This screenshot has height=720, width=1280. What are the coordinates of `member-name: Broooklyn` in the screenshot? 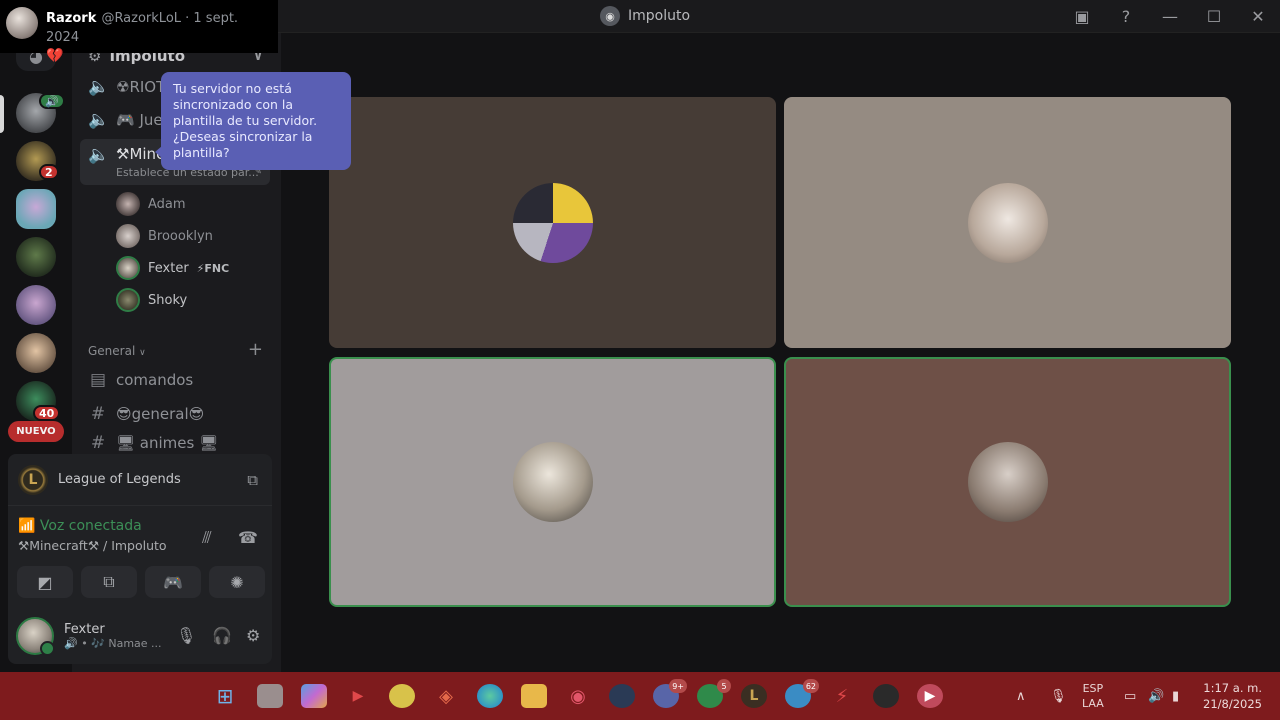 It's located at (180, 236).